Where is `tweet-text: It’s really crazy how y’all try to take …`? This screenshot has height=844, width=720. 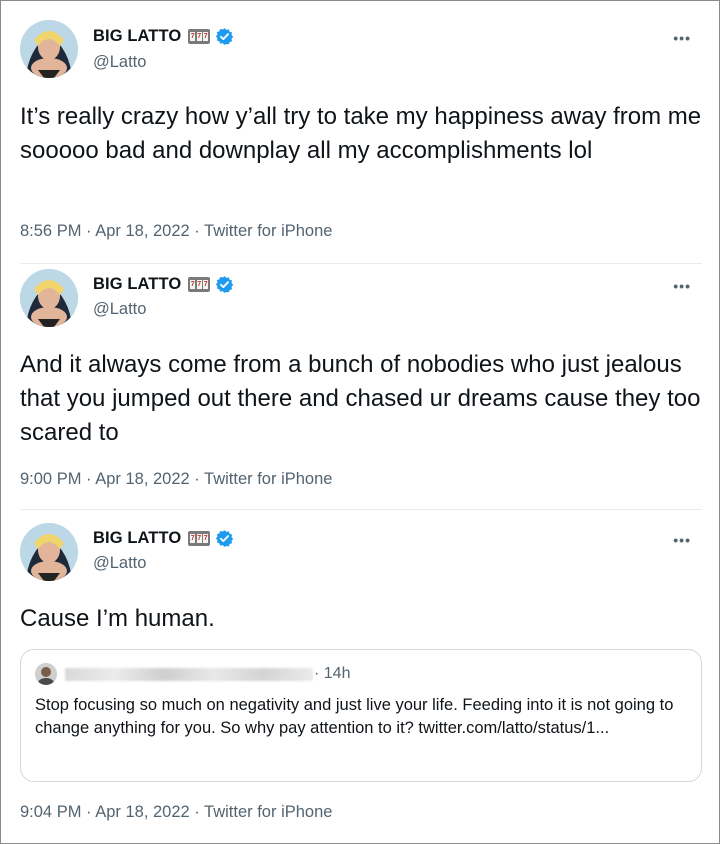 tweet-text: It’s really crazy how y’all try to take … is located at coordinates (361, 133).